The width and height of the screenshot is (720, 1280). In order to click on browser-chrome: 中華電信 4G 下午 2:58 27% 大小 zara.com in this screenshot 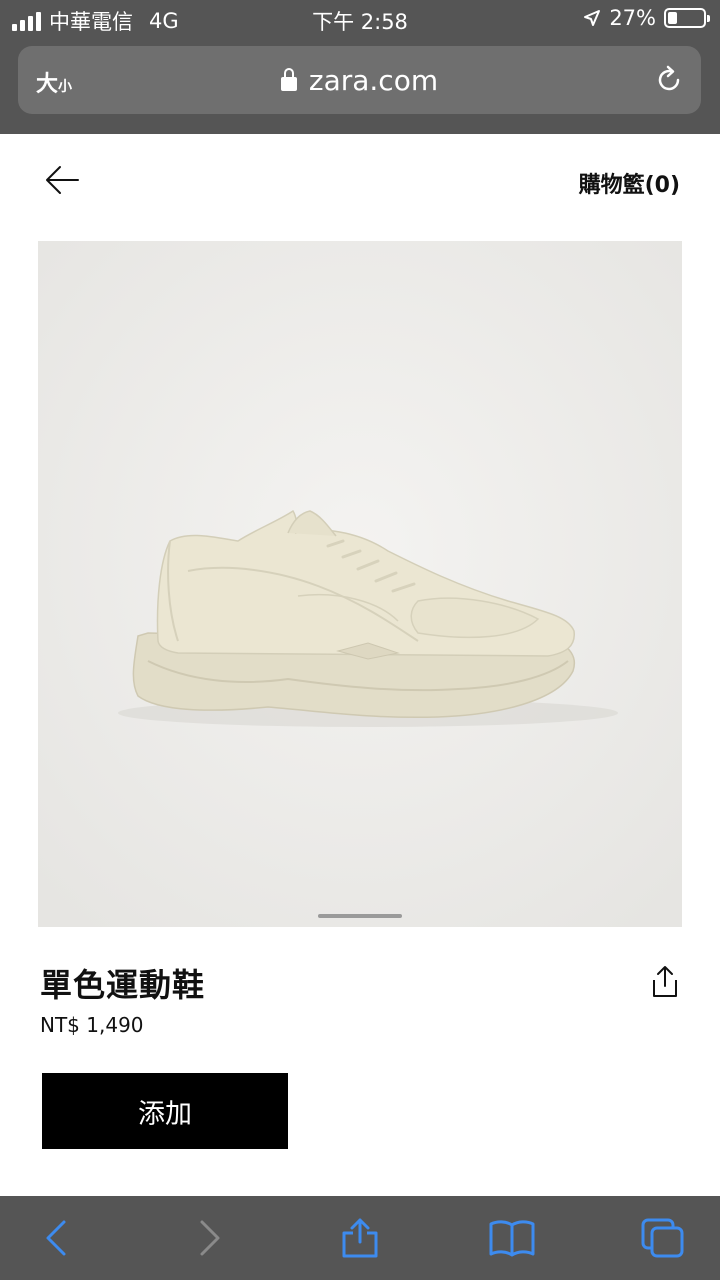, I will do `click(360, 67)`.